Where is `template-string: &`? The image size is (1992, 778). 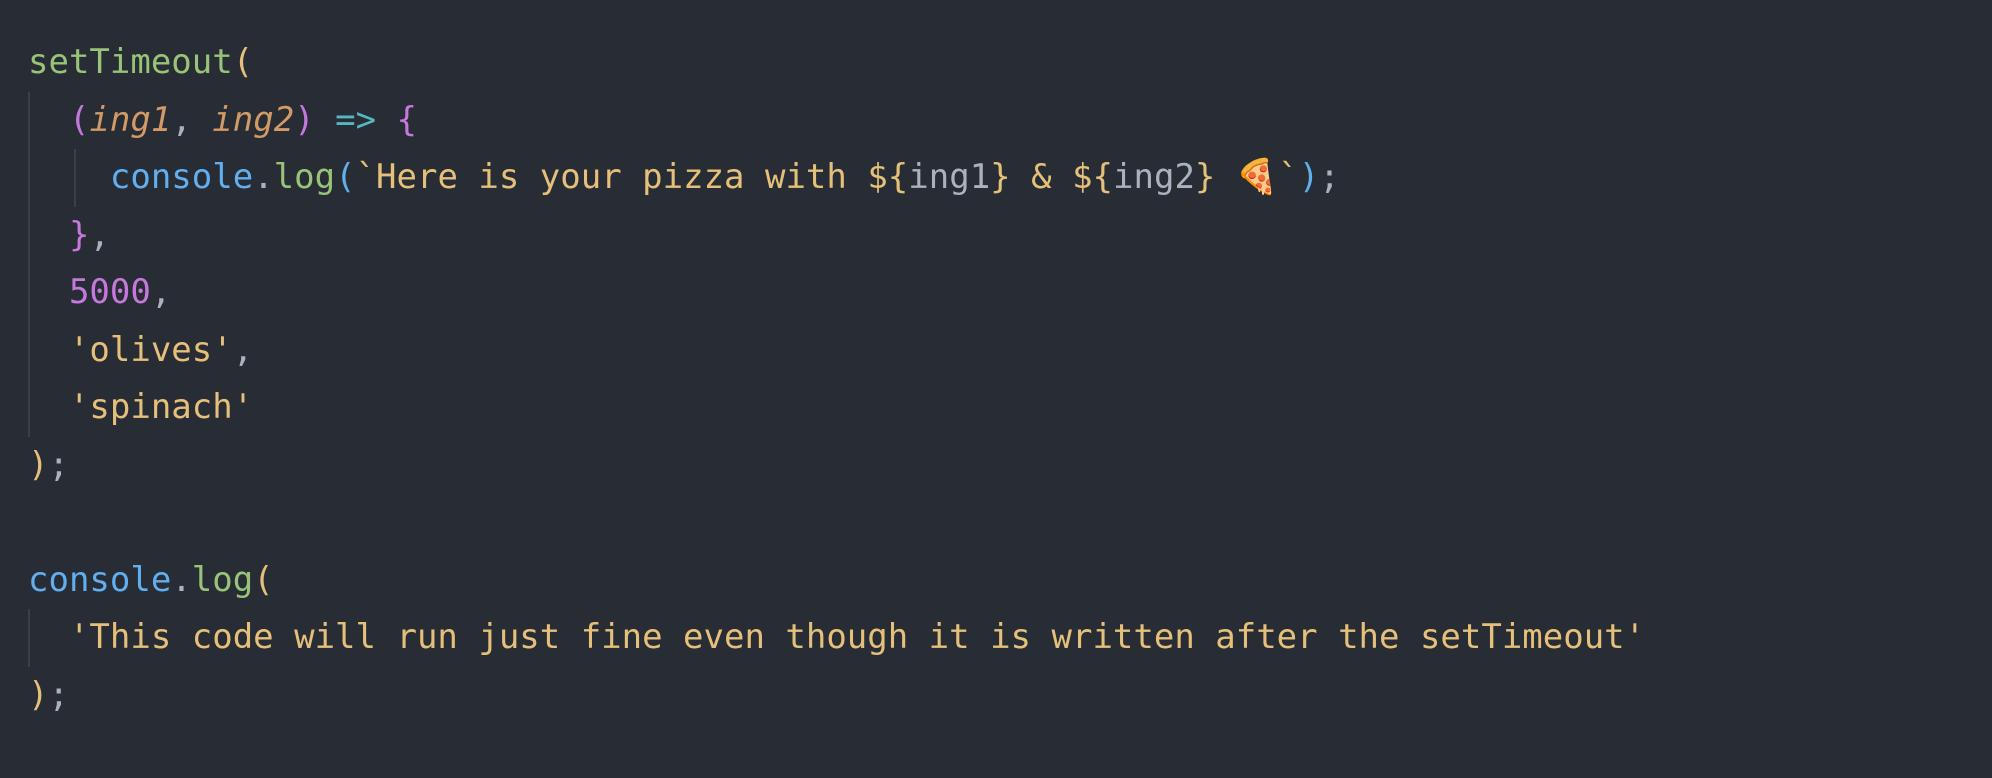 template-string: & is located at coordinates (1041, 177).